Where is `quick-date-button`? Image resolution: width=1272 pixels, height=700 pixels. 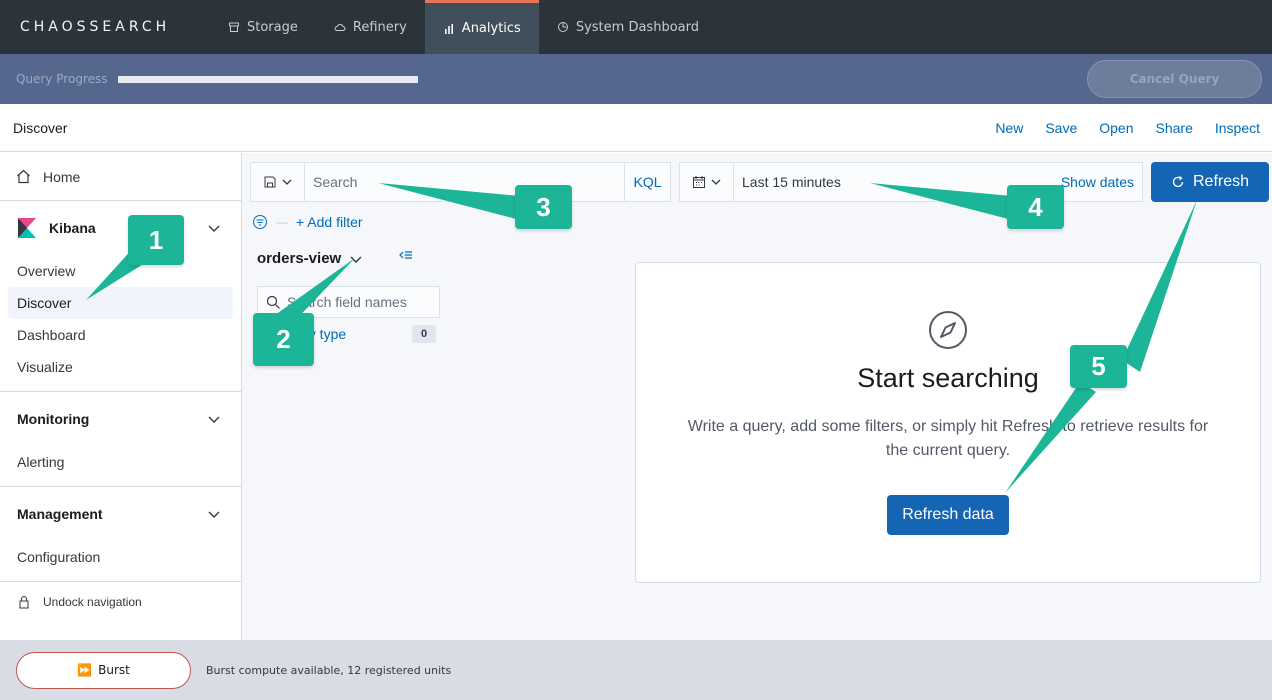
quick-date-button is located at coordinates (707, 182).